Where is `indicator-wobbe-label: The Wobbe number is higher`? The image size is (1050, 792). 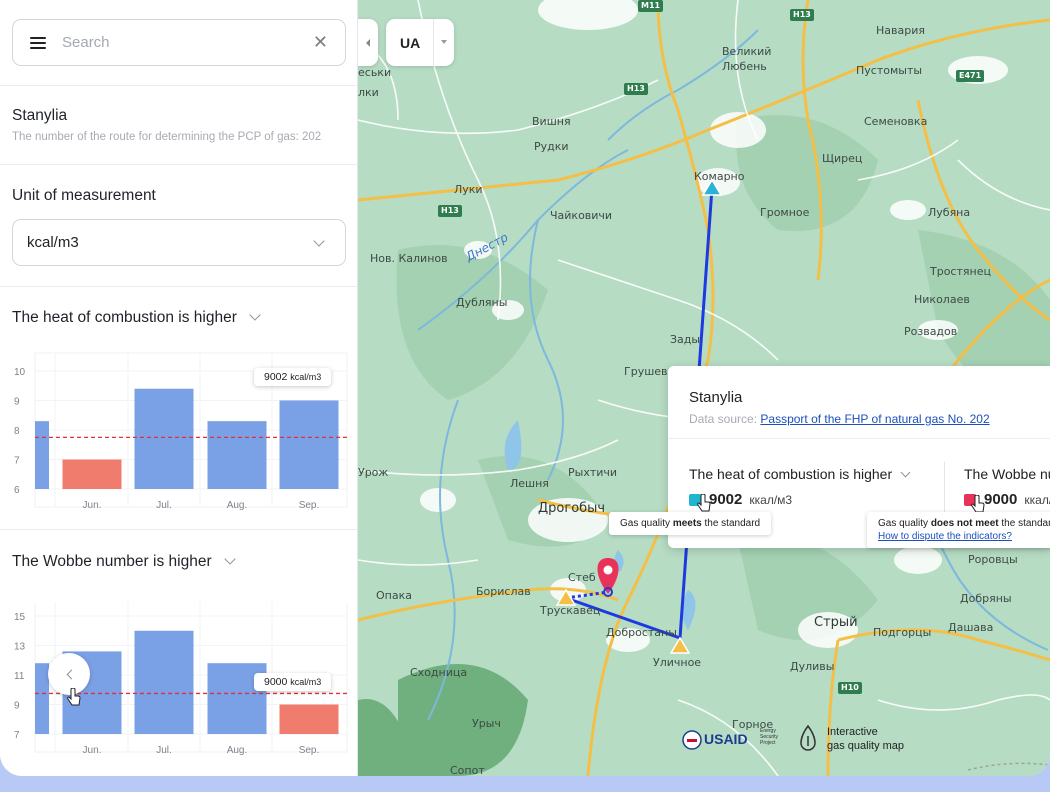 indicator-wobbe-label: The Wobbe number is higher is located at coordinates (1007, 474).